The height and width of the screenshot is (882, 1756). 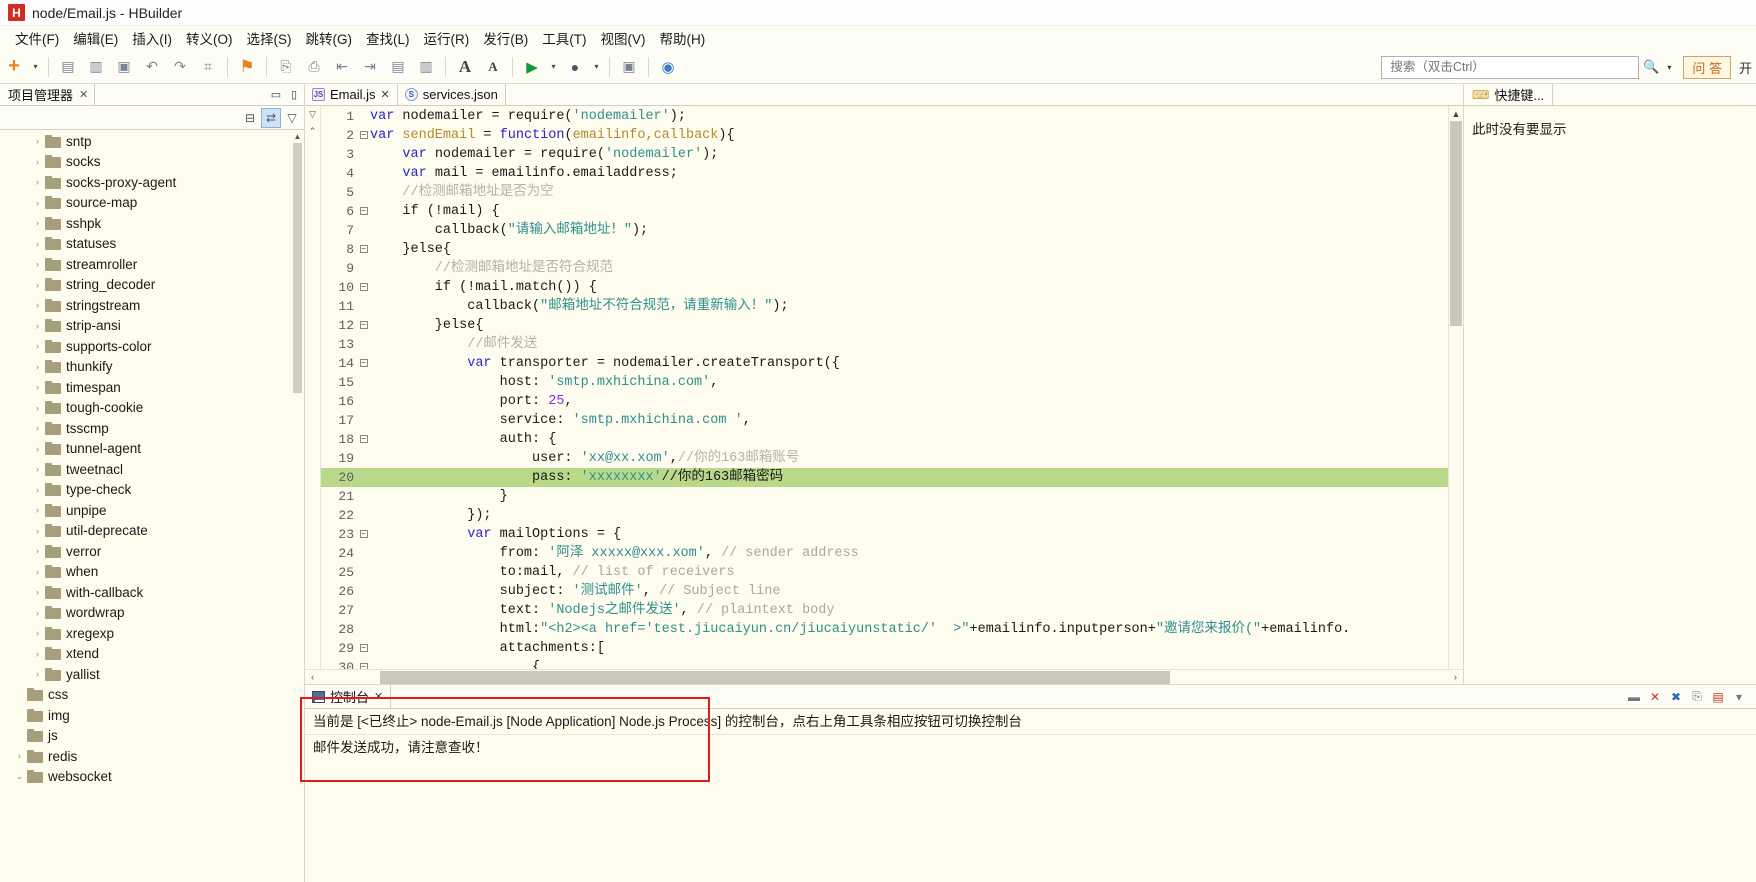 What do you see at coordinates (329, 38) in the screenshot?
I see `menu-goto: 跳转(G)` at bounding box center [329, 38].